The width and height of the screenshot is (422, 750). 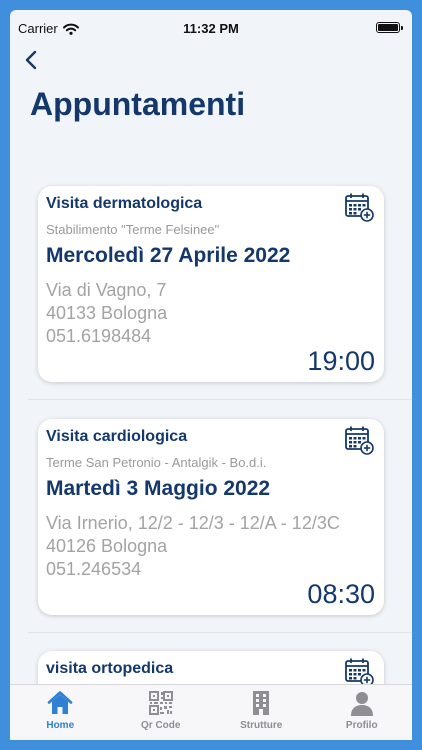 I want to click on status-time: 11:32 PM, so click(x=211, y=28).